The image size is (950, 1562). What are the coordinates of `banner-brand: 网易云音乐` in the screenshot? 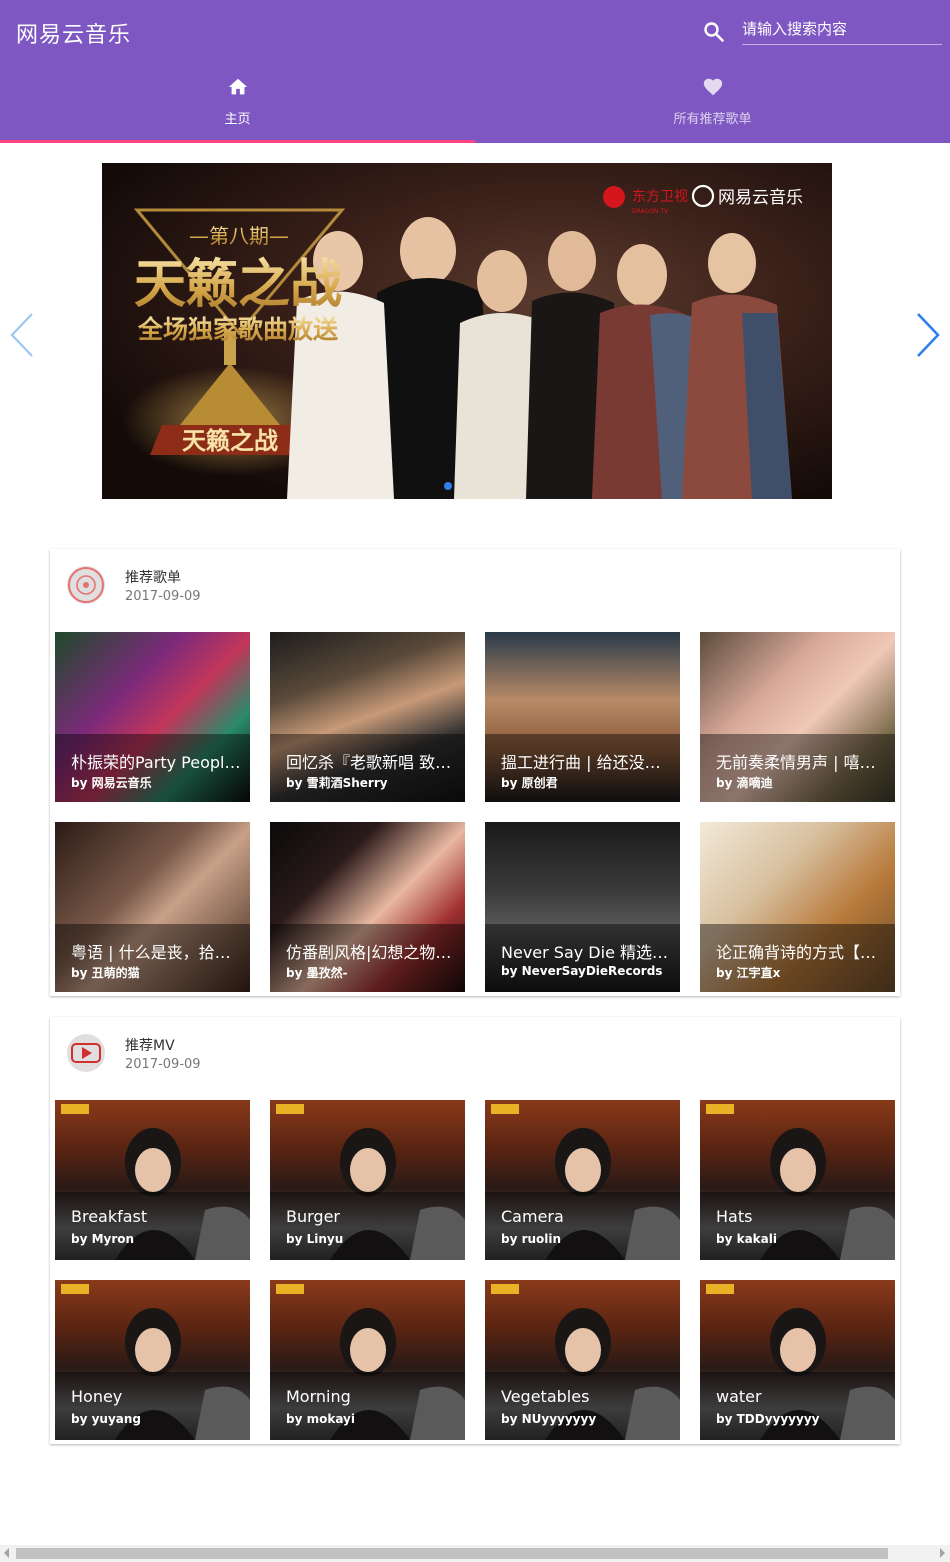 It's located at (760, 198).